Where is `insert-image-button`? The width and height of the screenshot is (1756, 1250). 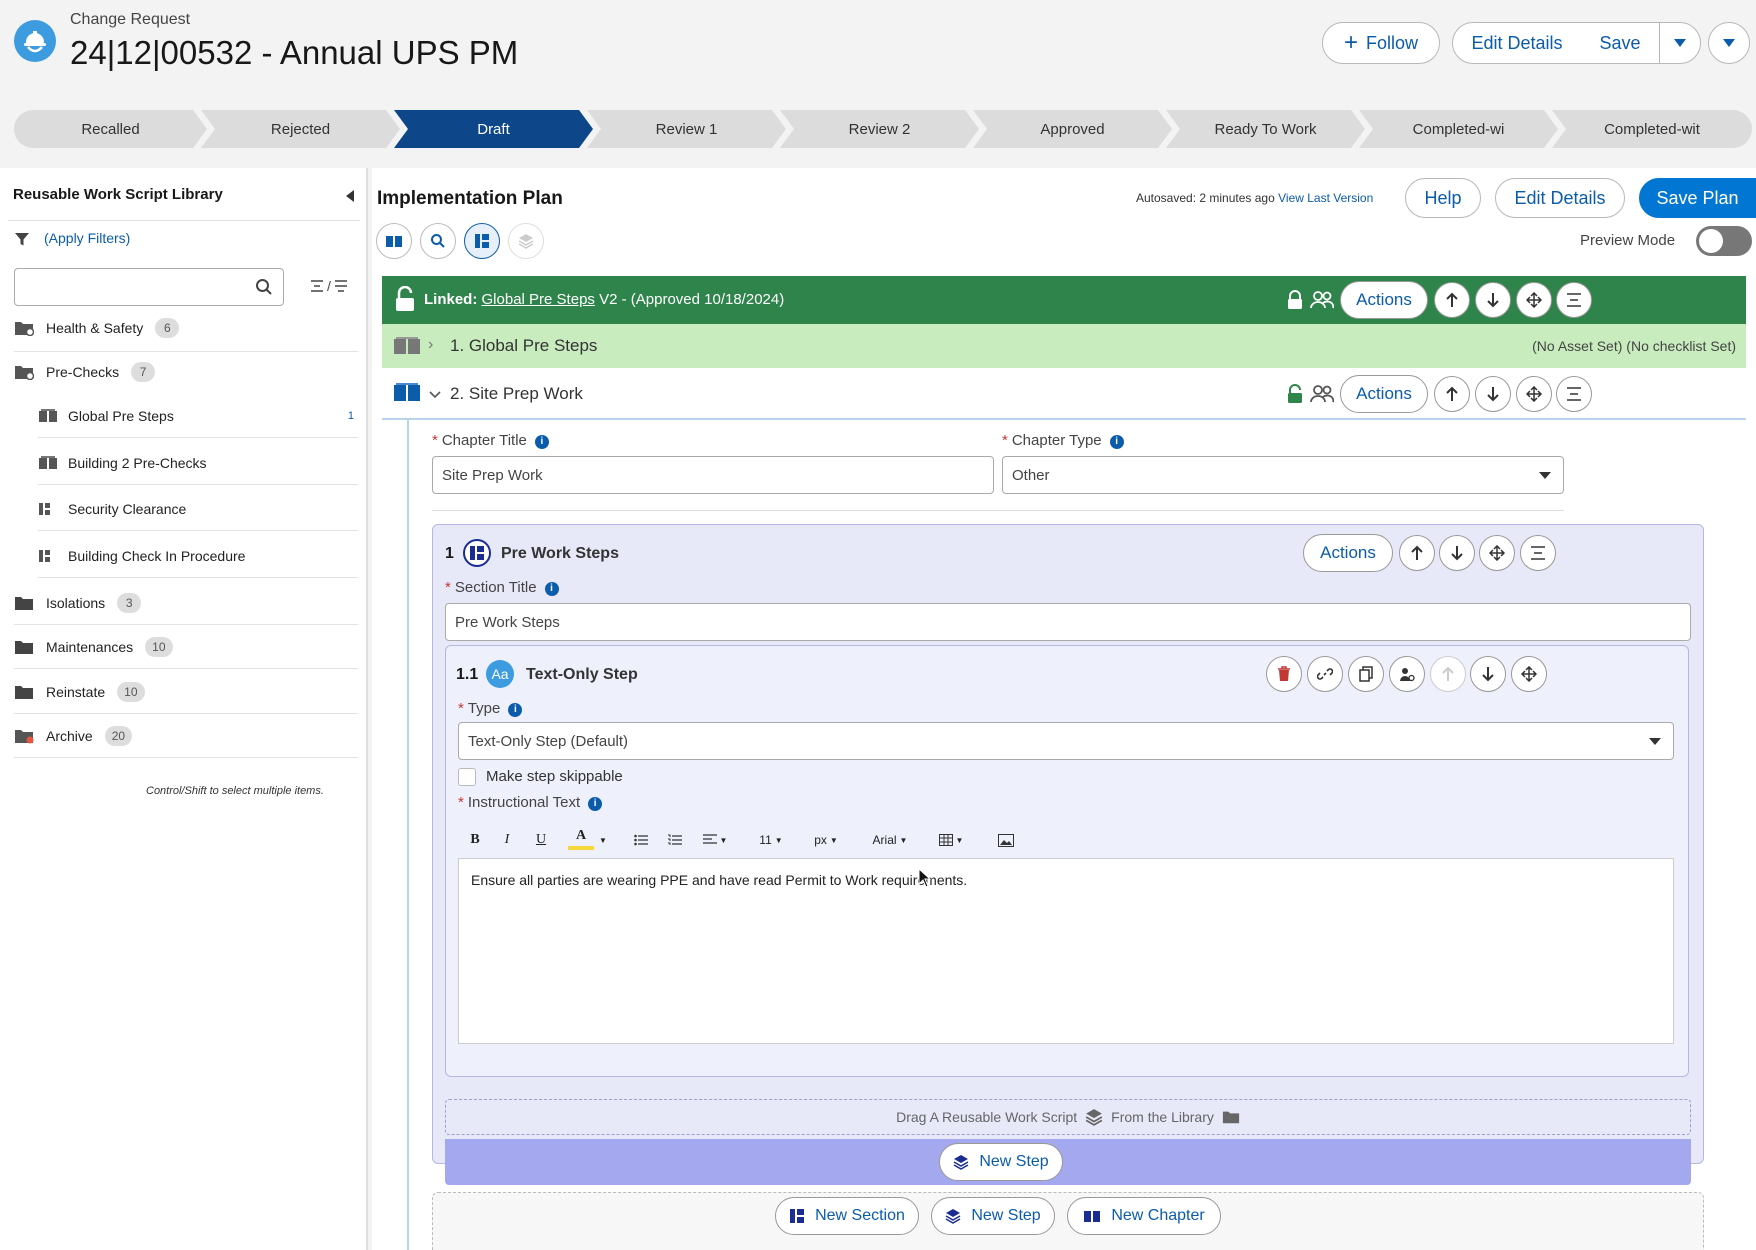 insert-image-button is located at coordinates (1006, 840).